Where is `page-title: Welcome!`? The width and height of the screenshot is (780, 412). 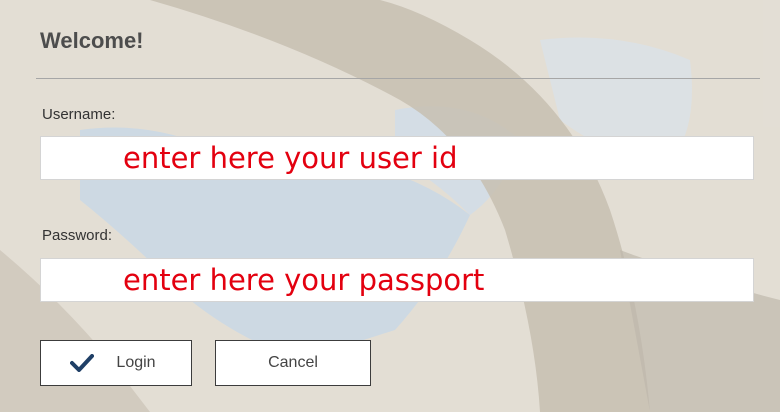
page-title: Welcome! is located at coordinates (92, 40).